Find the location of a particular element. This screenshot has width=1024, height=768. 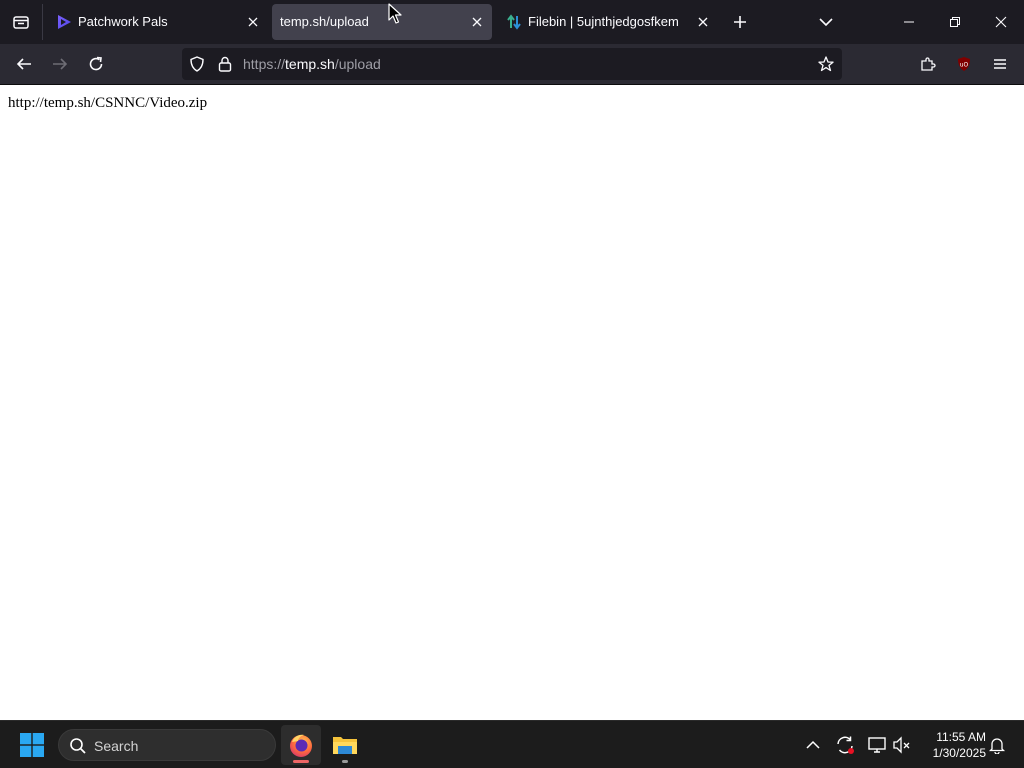

close-window-button is located at coordinates (1001, 22).